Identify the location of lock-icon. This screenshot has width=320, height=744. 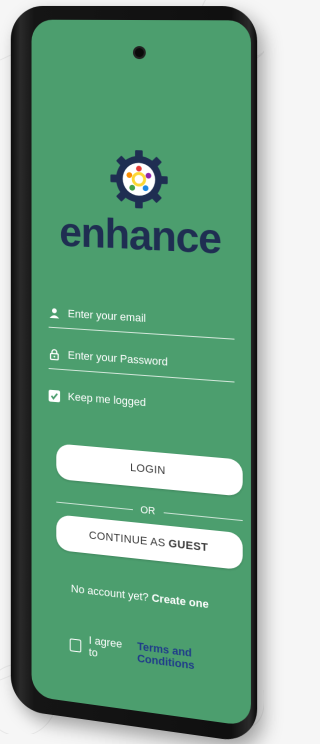
(54, 354).